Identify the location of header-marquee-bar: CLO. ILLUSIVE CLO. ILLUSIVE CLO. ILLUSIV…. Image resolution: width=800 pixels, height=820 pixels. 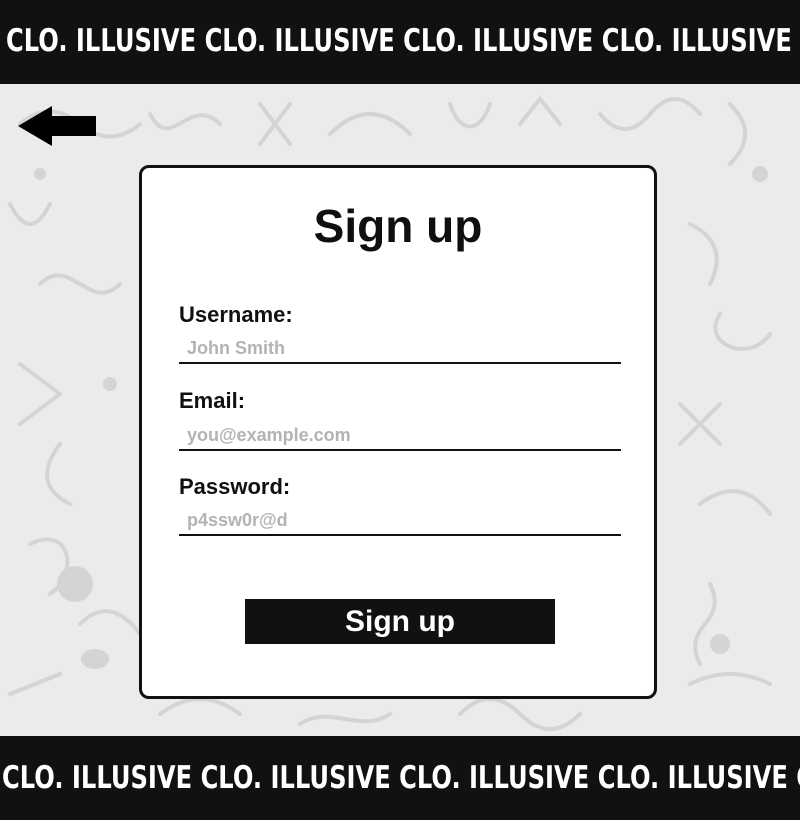
(400, 42).